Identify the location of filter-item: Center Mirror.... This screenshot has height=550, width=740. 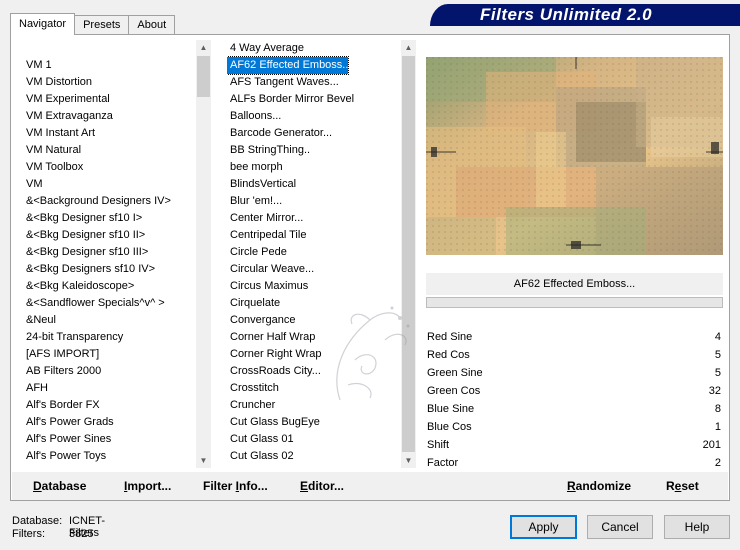
(314, 218).